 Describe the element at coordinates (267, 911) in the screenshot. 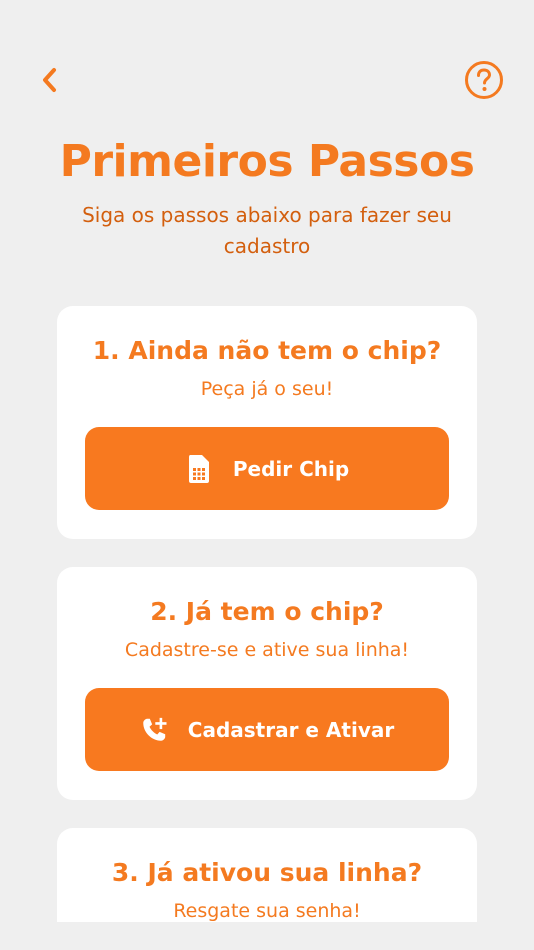

I see `step-subtitle: Resgate sua senha!` at that location.